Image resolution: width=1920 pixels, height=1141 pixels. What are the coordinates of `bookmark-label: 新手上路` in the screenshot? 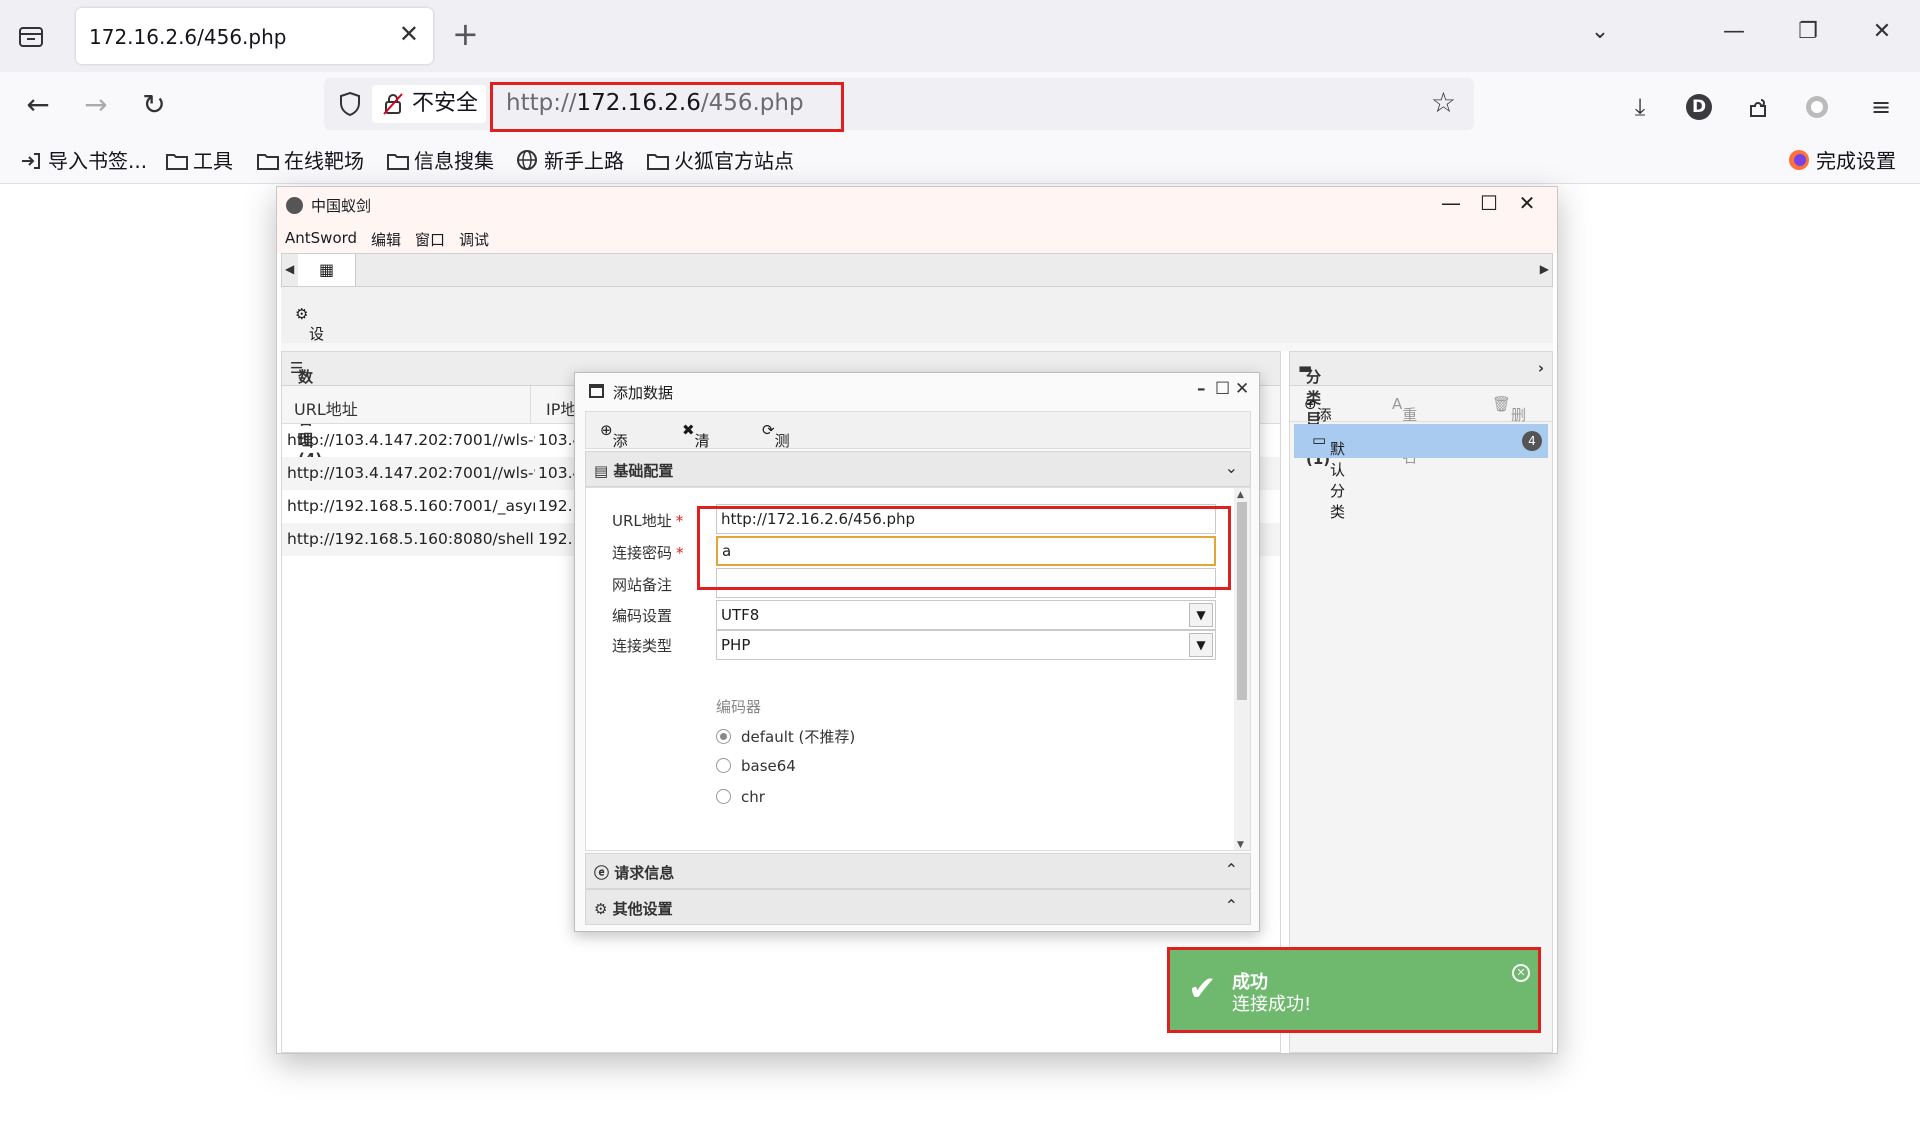 It's located at (584, 161).